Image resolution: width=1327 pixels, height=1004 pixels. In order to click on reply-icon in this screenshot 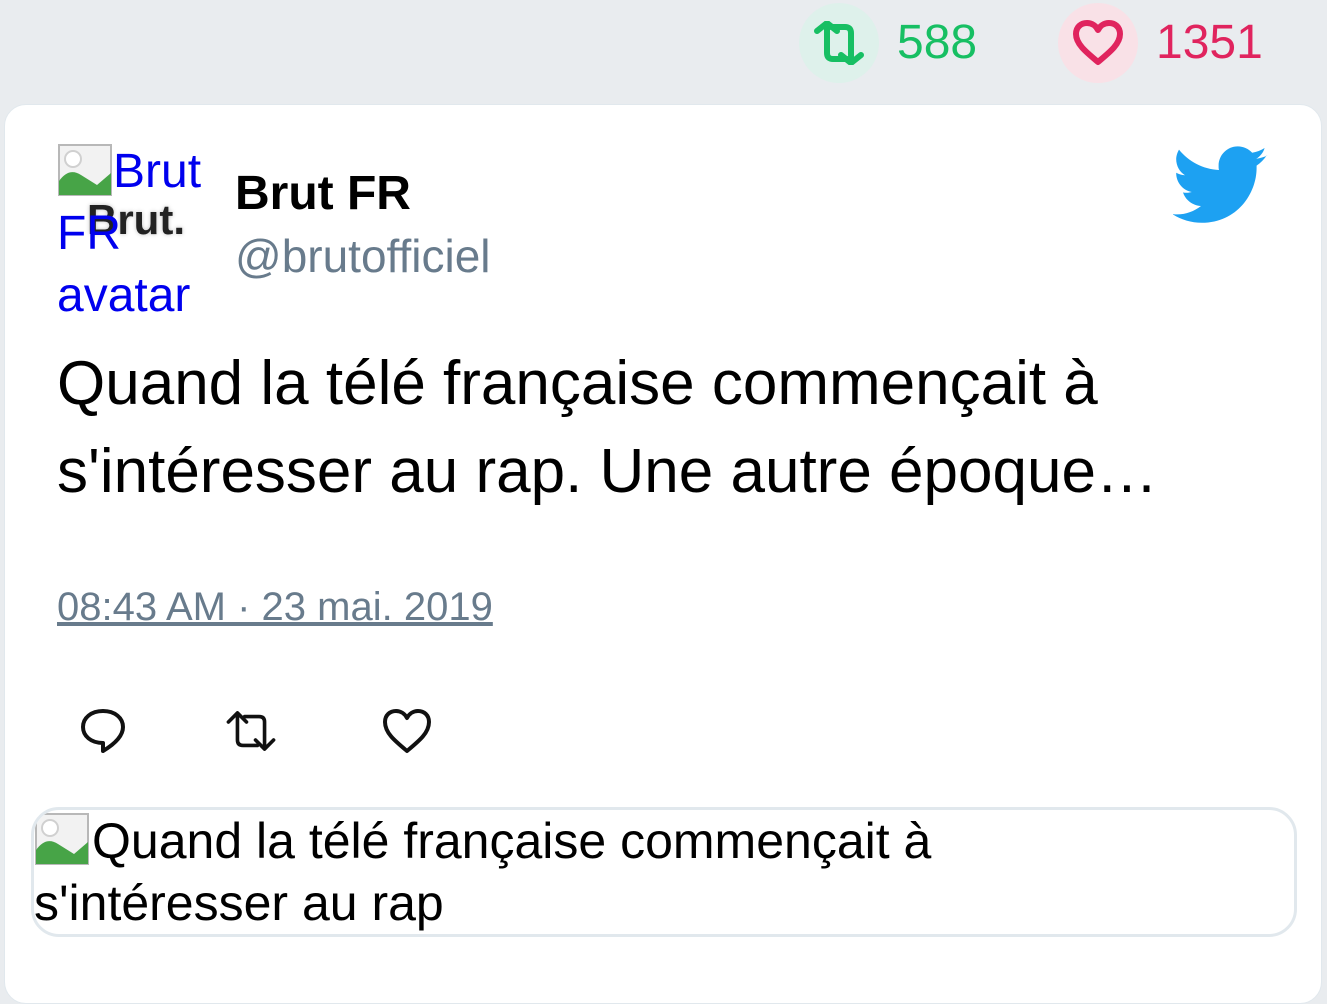, I will do `click(103, 731)`.